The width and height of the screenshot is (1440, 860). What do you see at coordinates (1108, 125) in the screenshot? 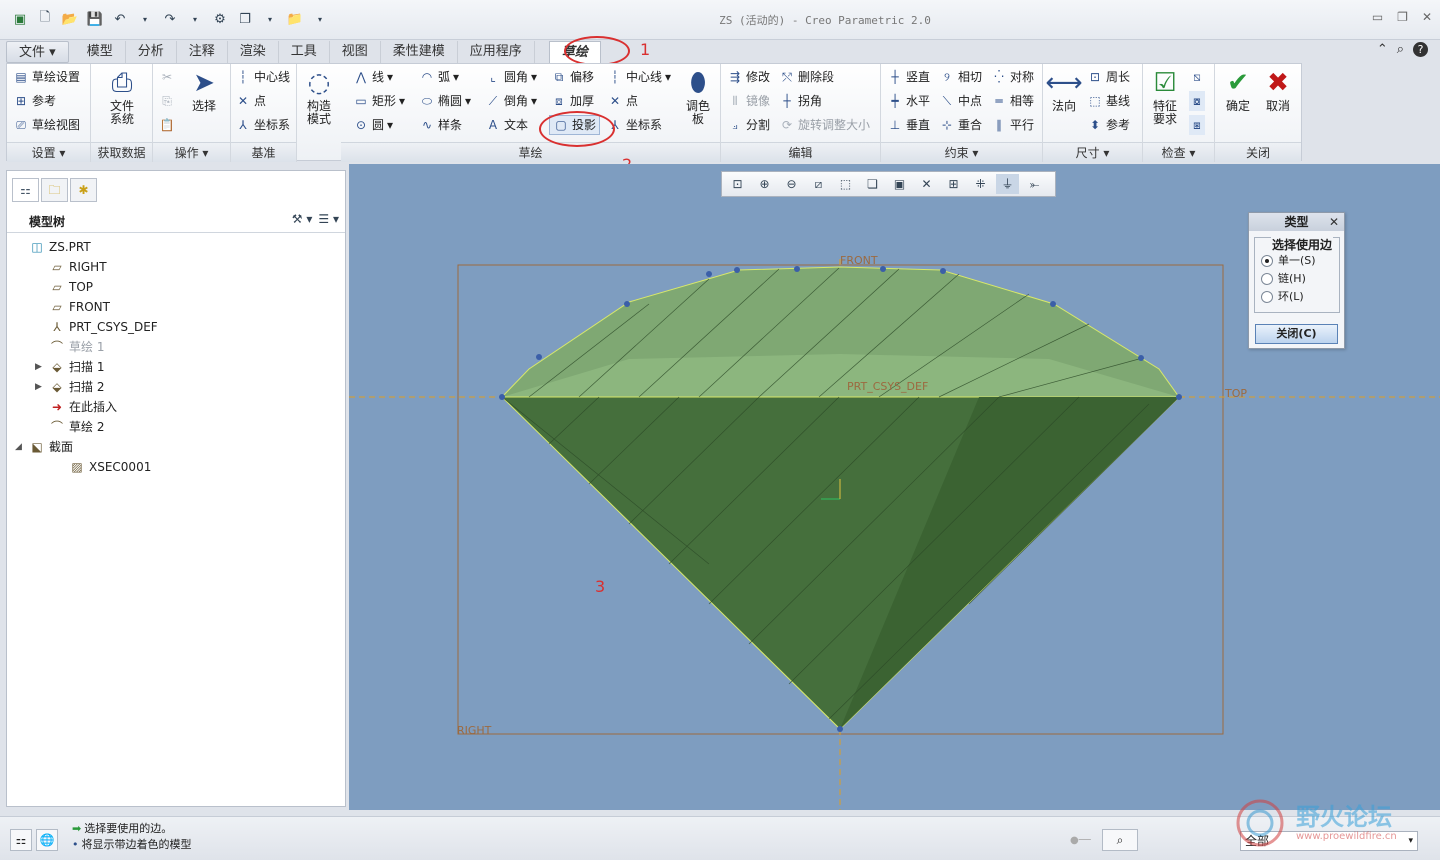
I see `reference-dimension-button: ⬍ 参考` at bounding box center [1108, 125].